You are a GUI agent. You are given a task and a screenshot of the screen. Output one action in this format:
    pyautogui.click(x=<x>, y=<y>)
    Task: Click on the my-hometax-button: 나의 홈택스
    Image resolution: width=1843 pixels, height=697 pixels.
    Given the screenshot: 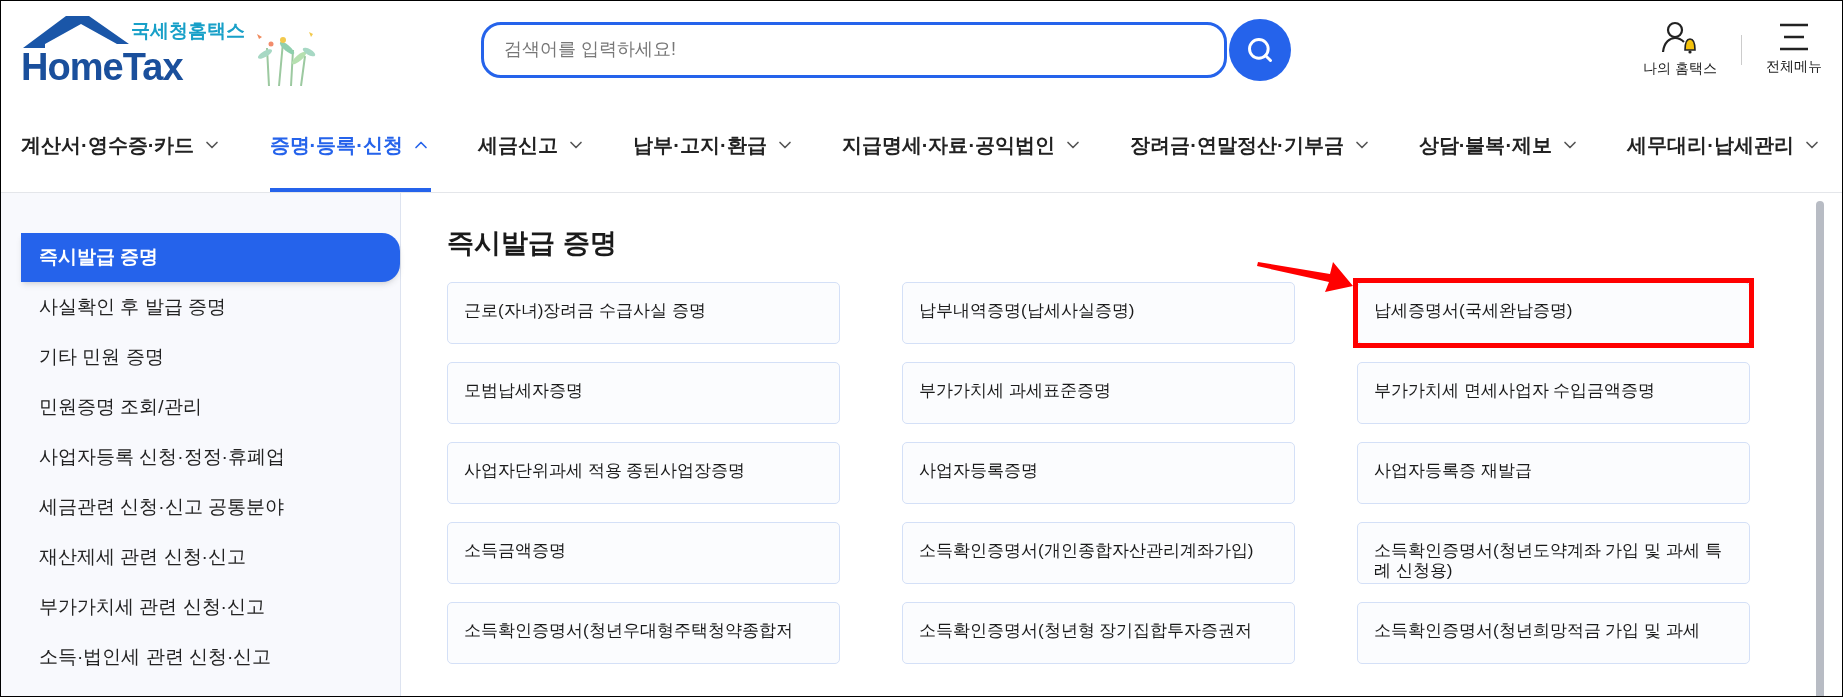 What is the action you would take?
    pyautogui.click(x=1680, y=49)
    